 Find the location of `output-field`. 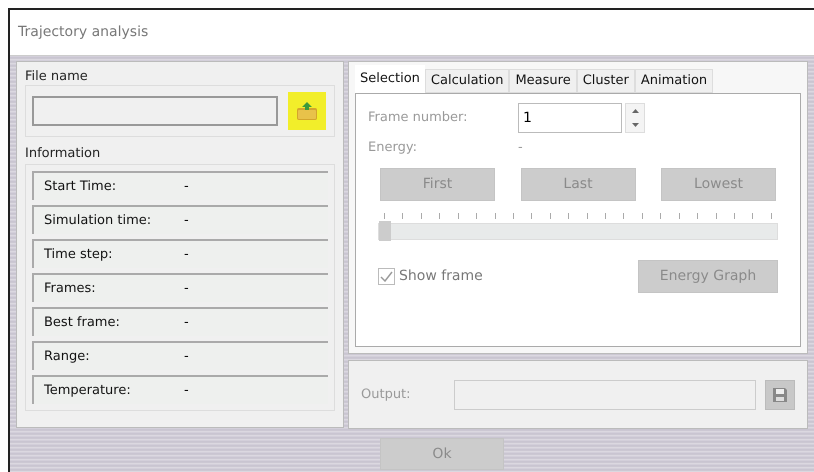

output-field is located at coordinates (605, 395).